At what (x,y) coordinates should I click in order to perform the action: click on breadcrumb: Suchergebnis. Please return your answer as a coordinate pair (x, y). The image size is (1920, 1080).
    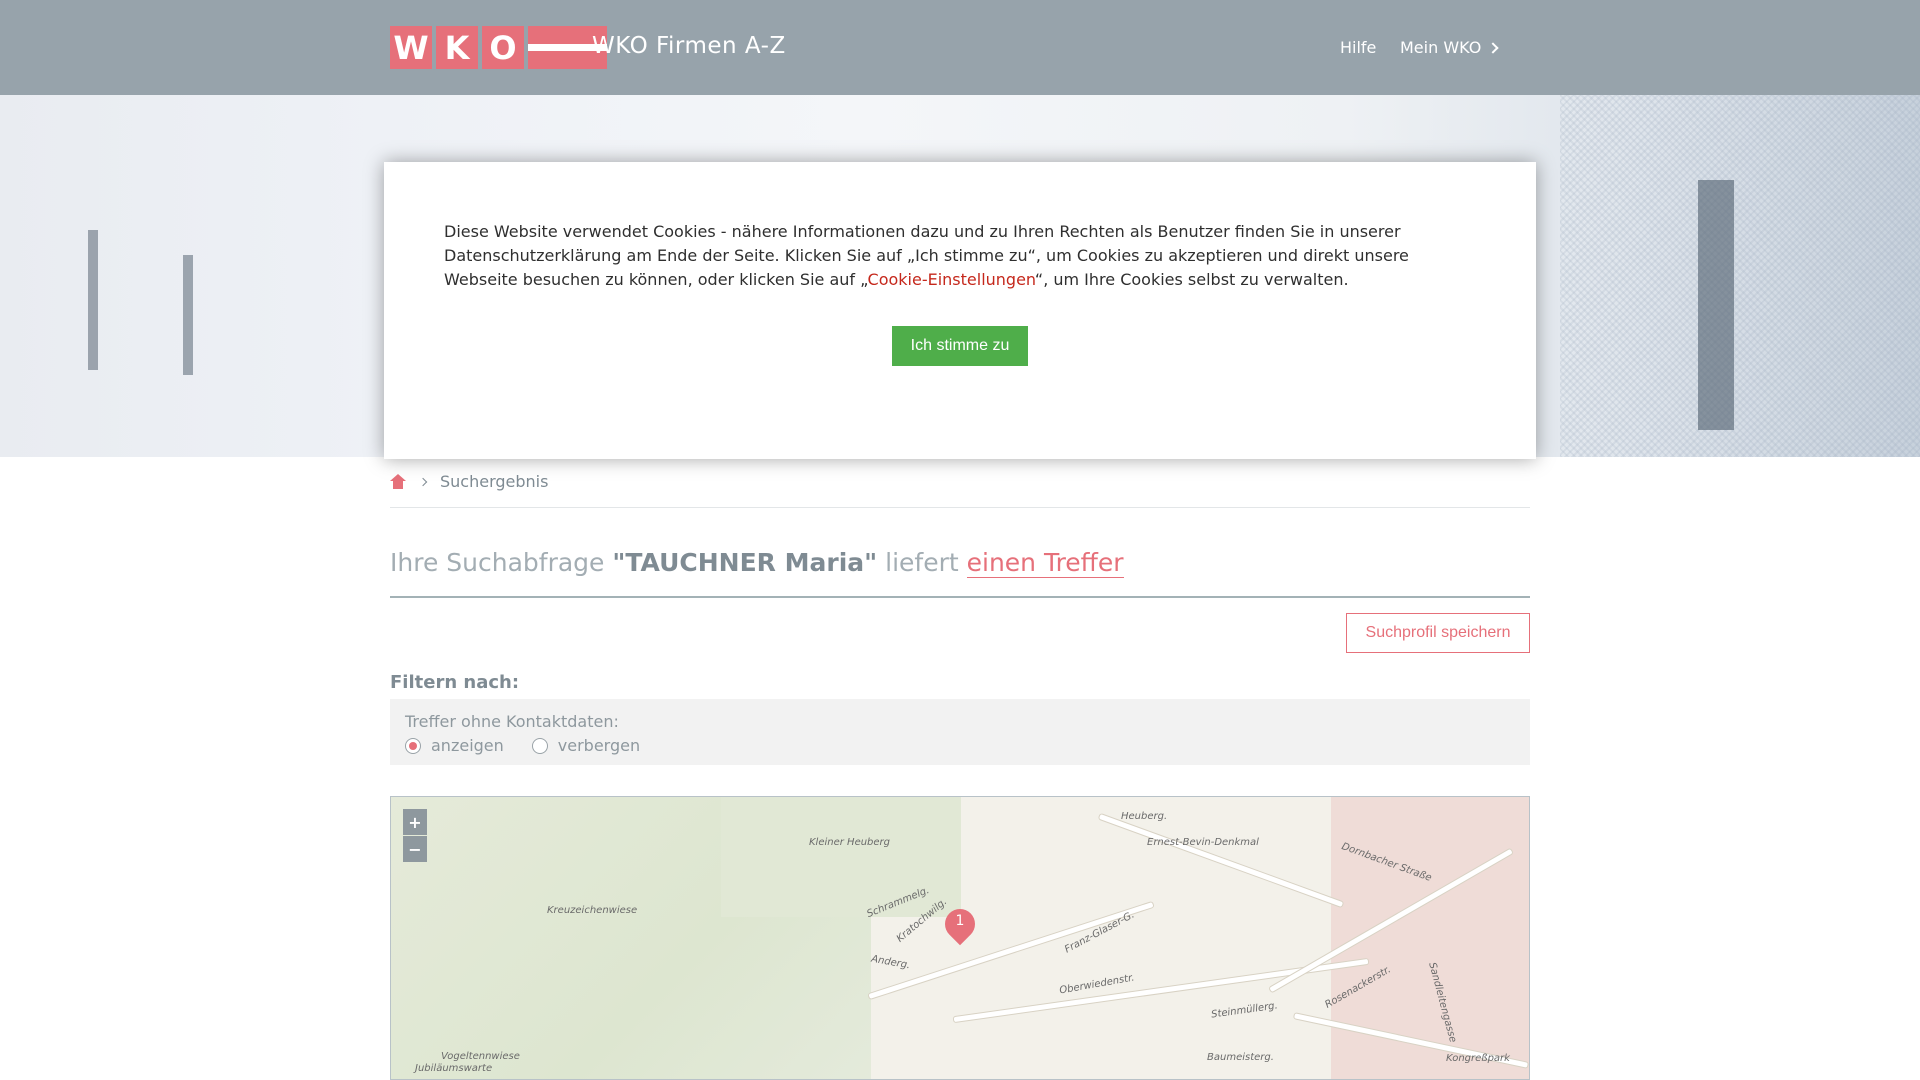
    Looking at the image, I should click on (469, 481).